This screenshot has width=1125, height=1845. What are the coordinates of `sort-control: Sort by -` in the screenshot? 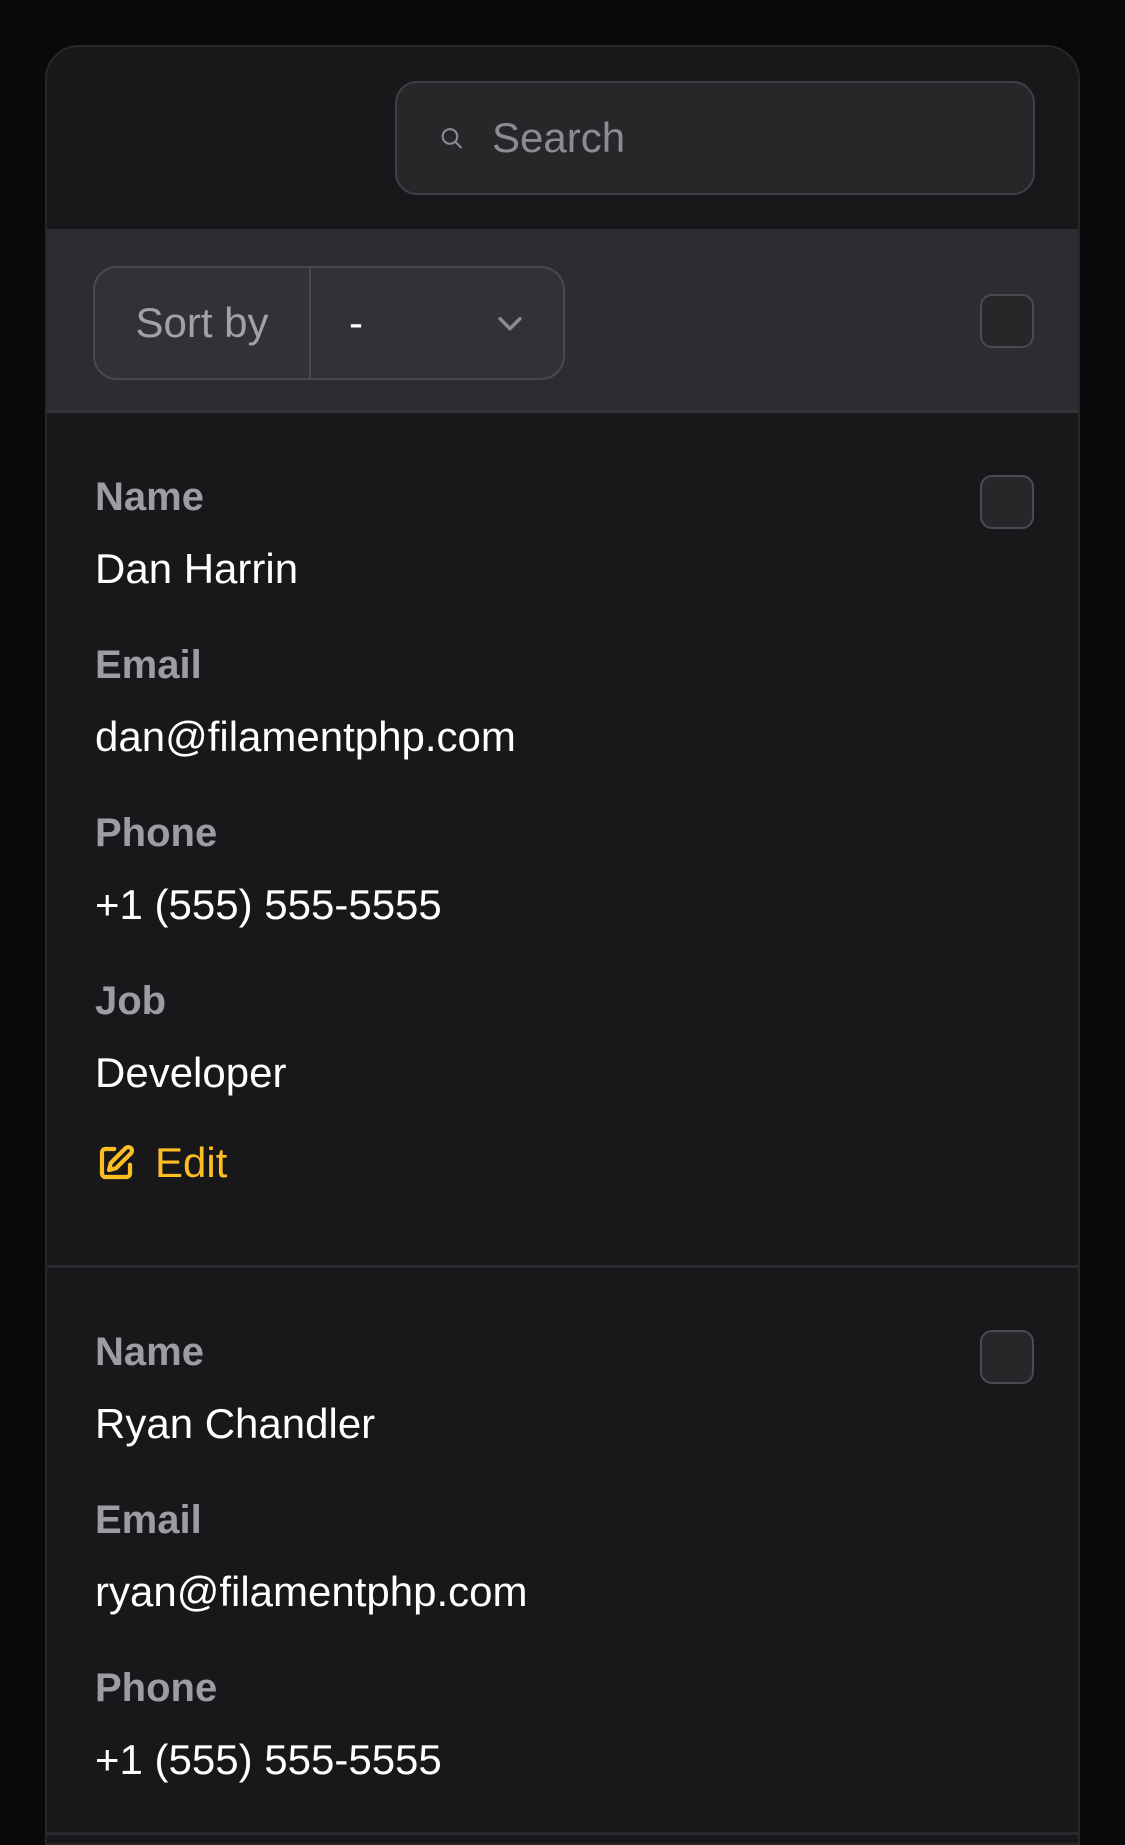 It's located at (329, 323).